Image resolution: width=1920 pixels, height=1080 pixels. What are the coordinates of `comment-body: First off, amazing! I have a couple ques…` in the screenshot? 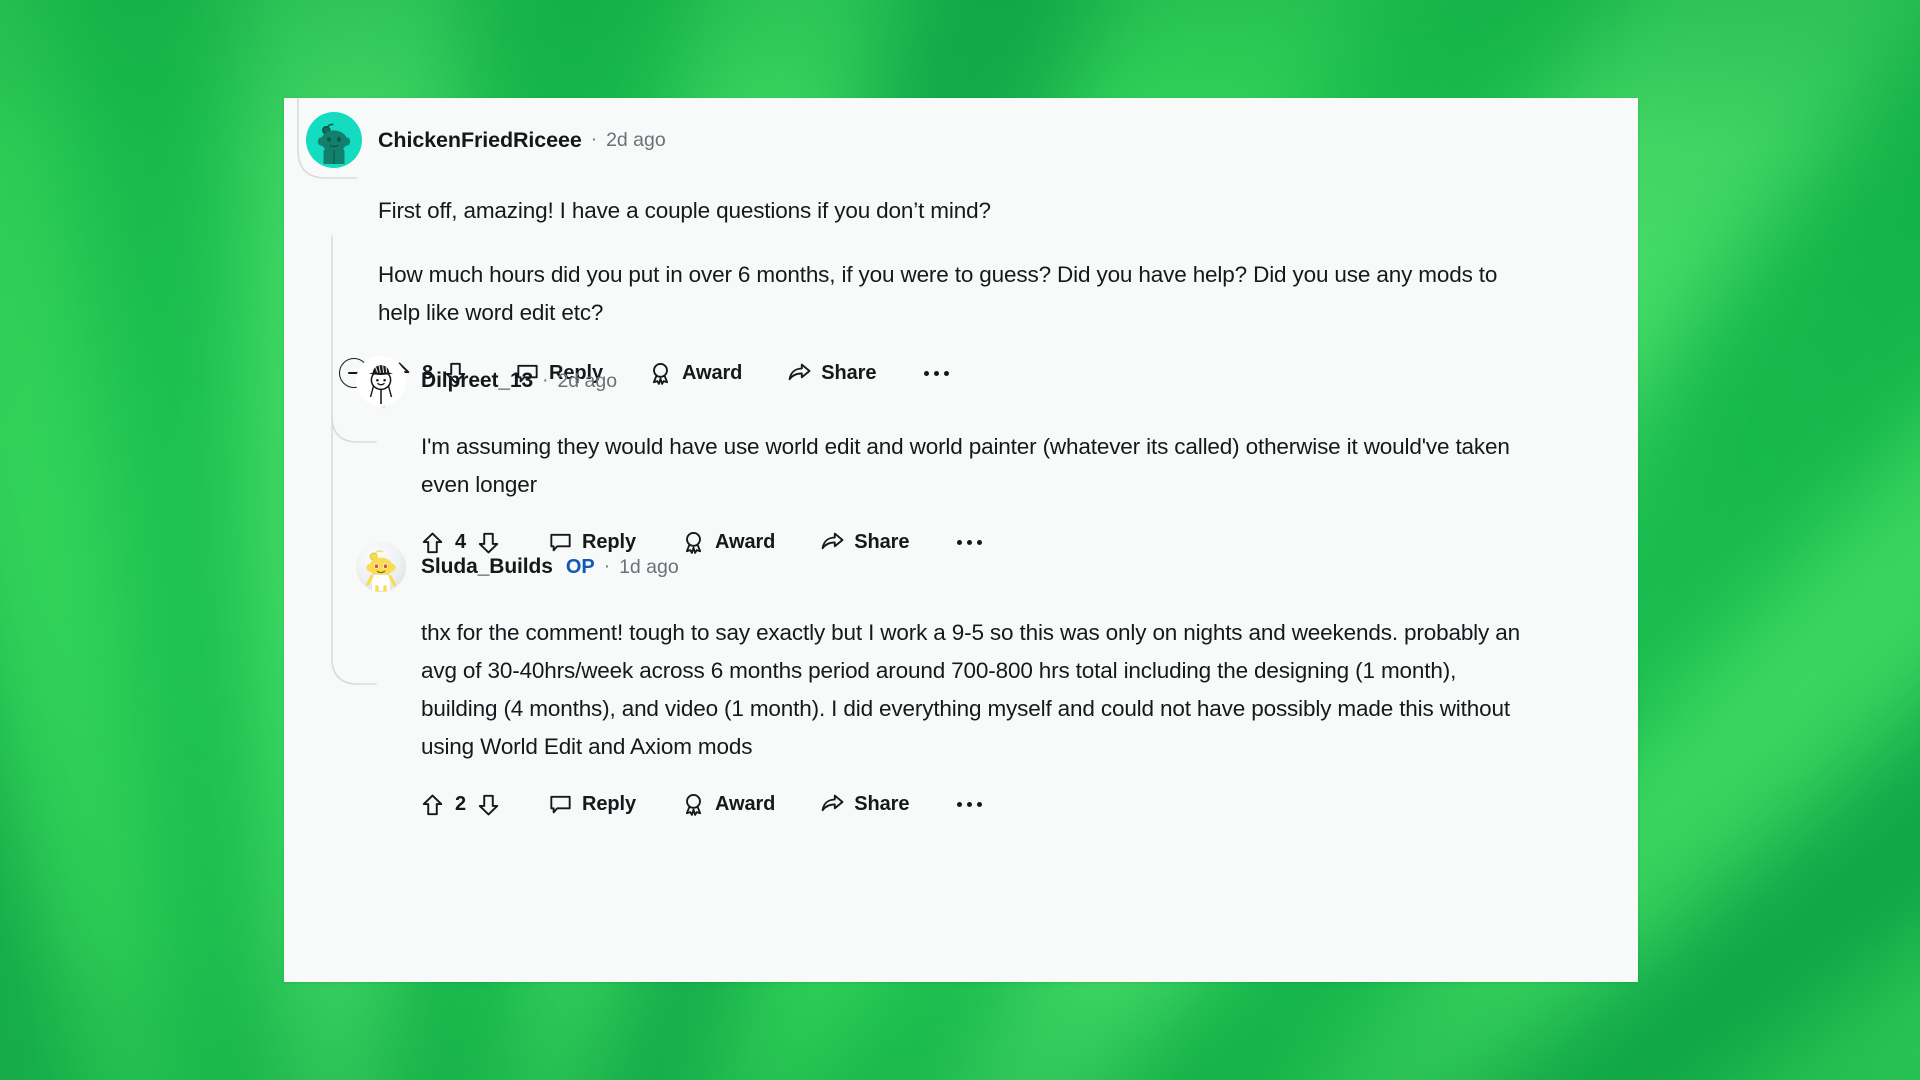 It's located at (958, 262).